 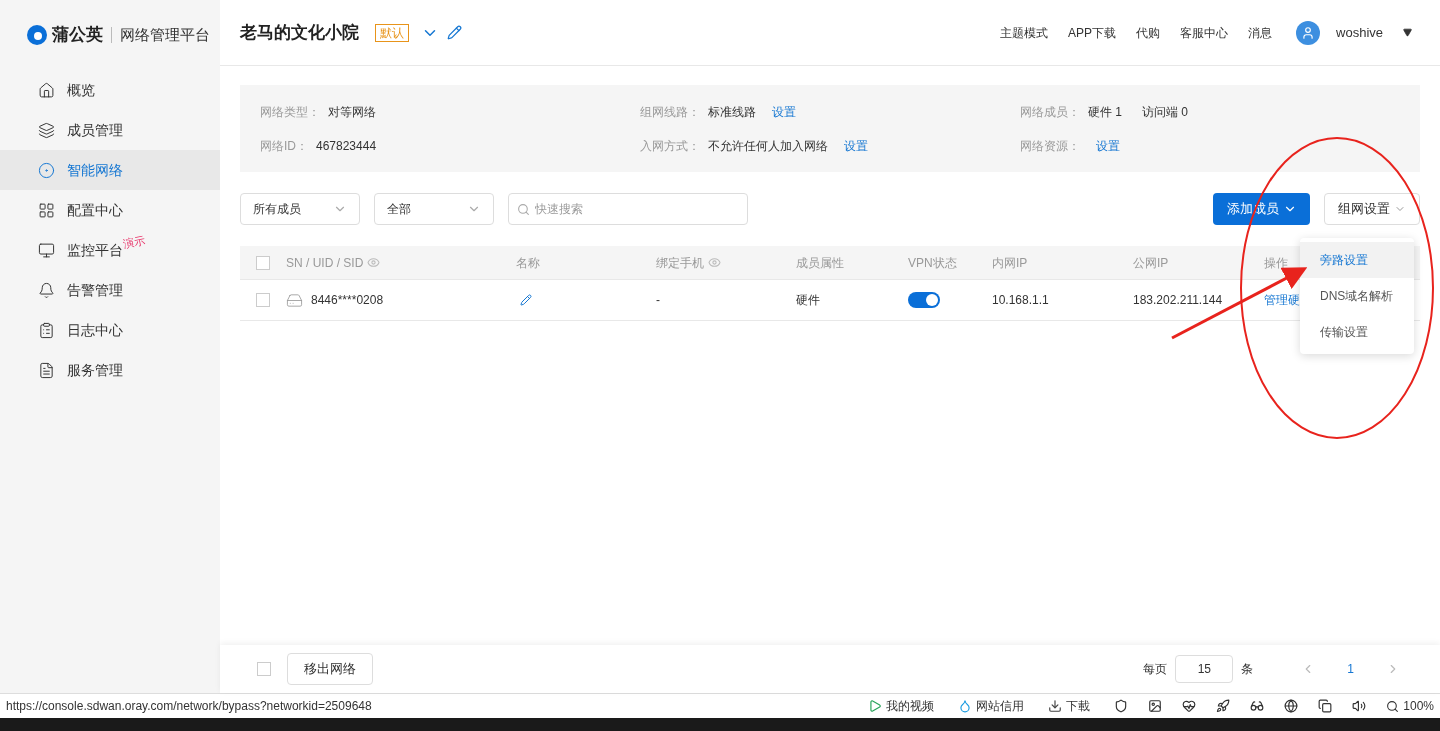 What do you see at coordinates (1357, 260) in the screenshot?
I see `menu-item: 旁路设置` at bounding box center [1357, 260].